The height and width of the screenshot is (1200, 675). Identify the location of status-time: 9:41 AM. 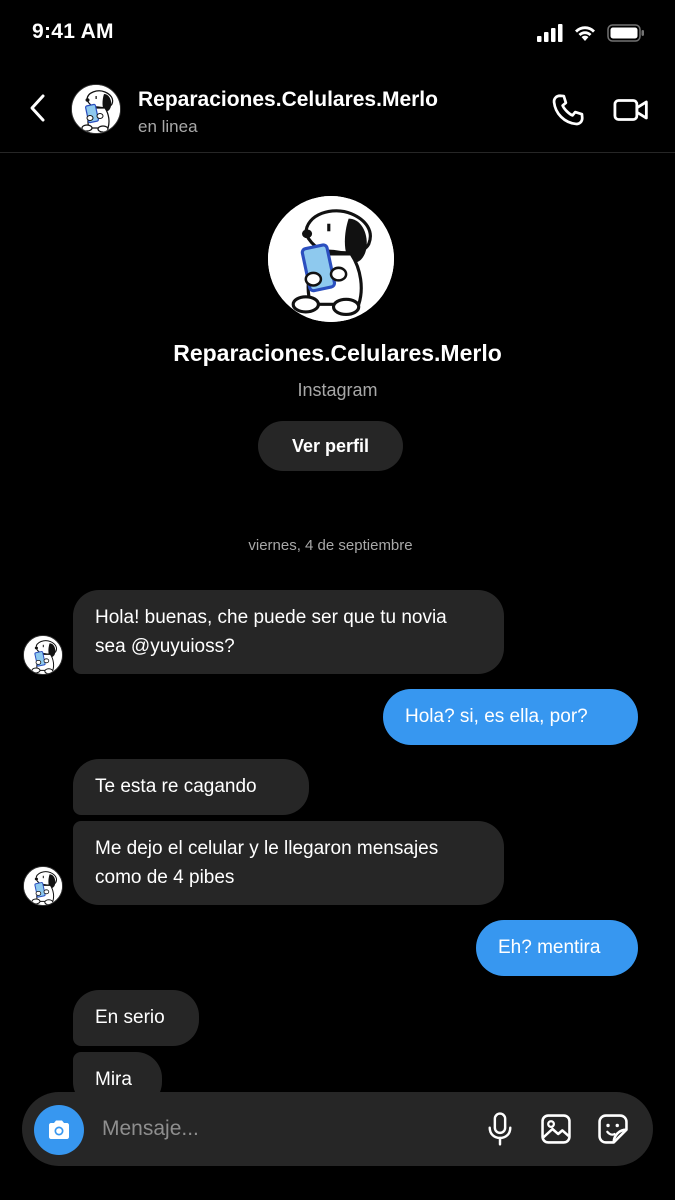
(73, 31).